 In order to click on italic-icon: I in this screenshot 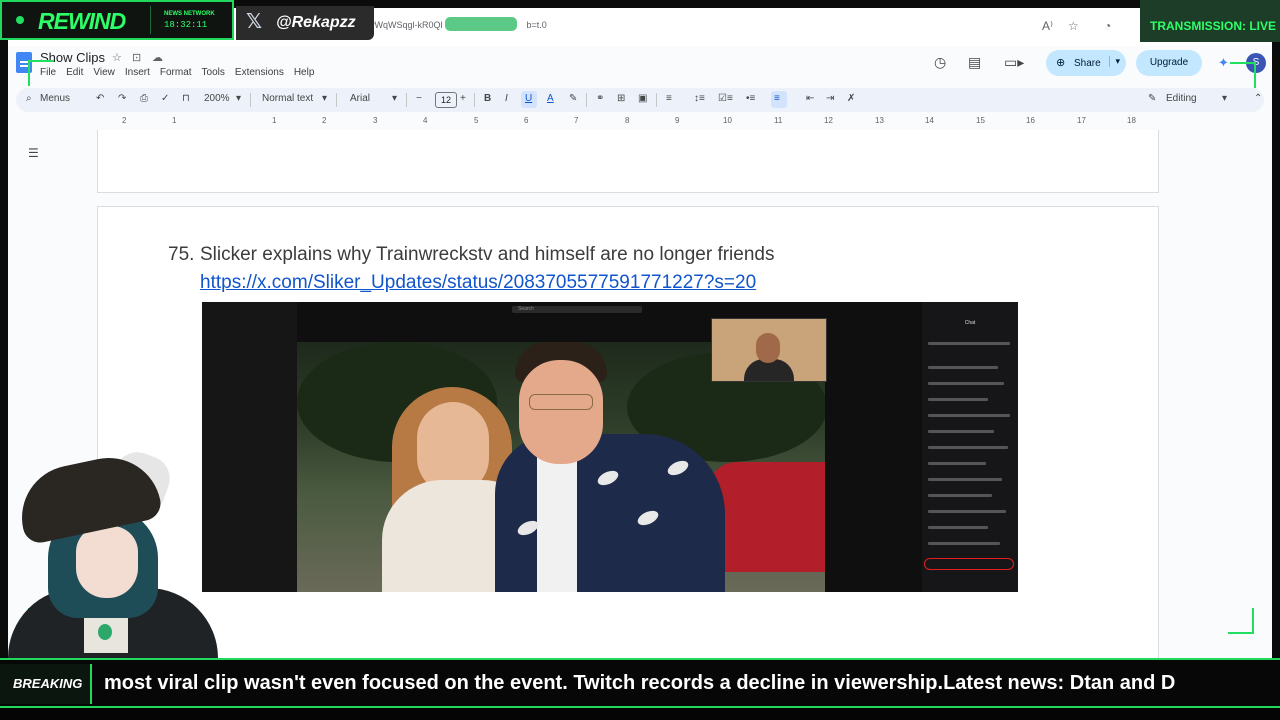, I will do `click(506, 98)`.